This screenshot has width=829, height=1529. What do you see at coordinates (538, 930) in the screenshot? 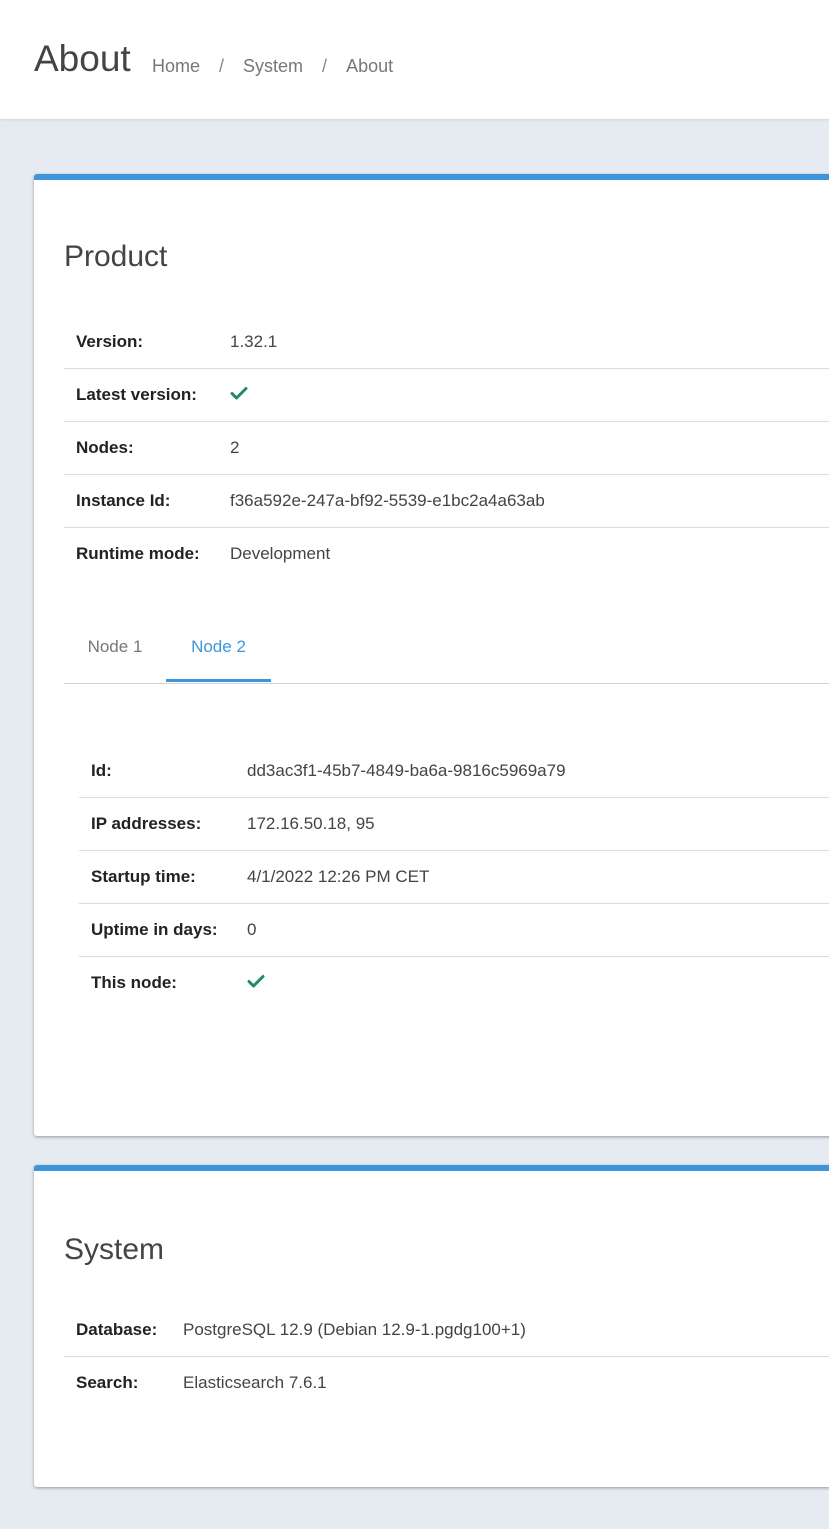
I see `uptime-value: 0` at bounding box center [538, 930].